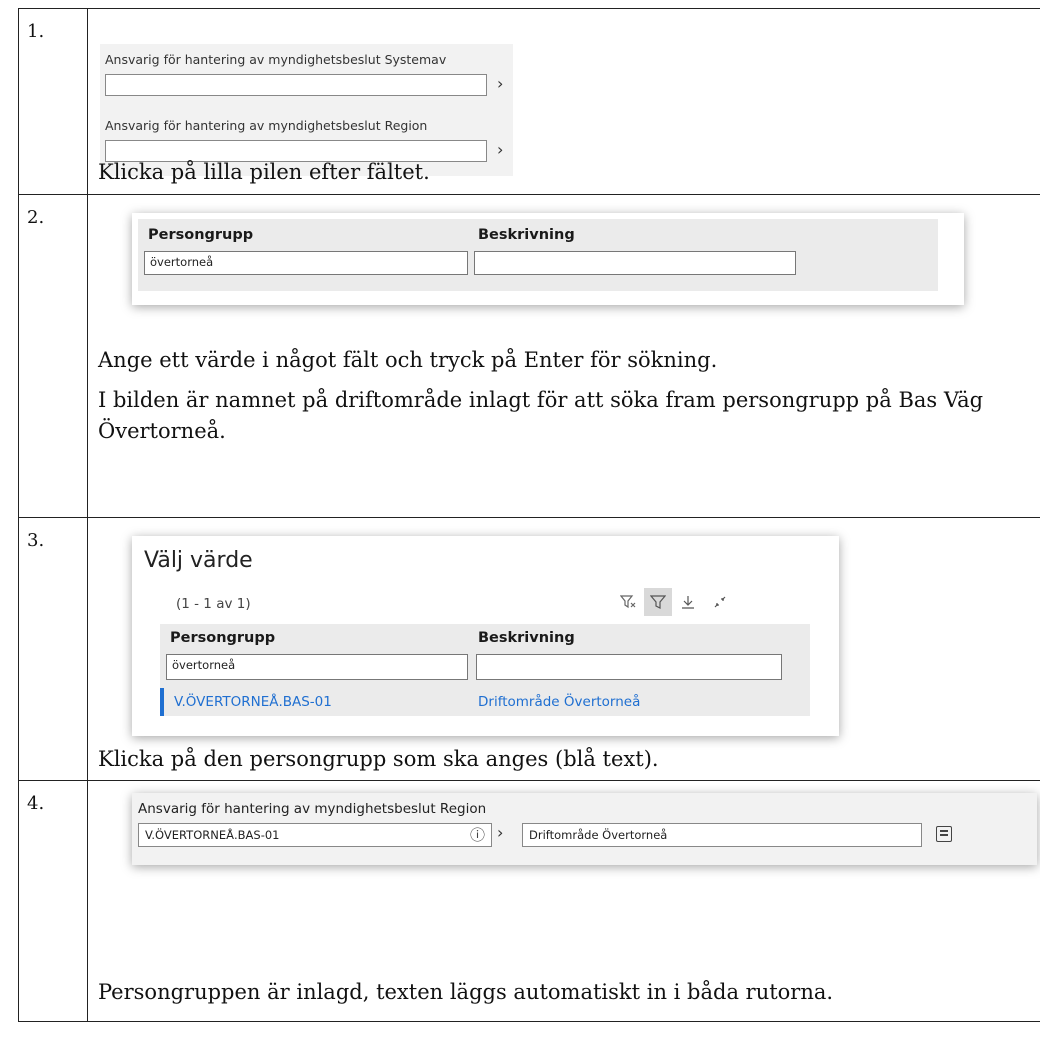  I want to click on description-field: Driftområde Övertorneå, so click(722, 835).